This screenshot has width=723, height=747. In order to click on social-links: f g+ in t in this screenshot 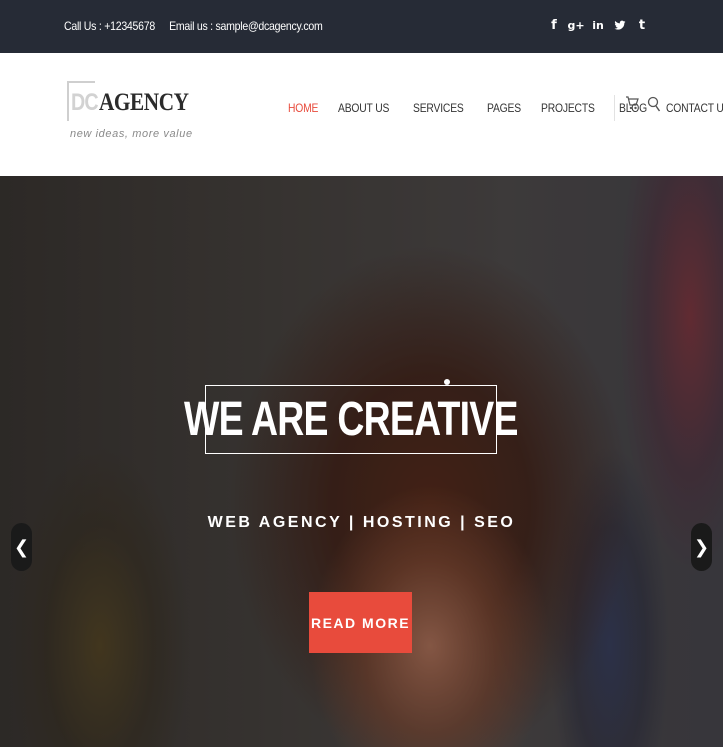, I will do `click(598, 25)`.